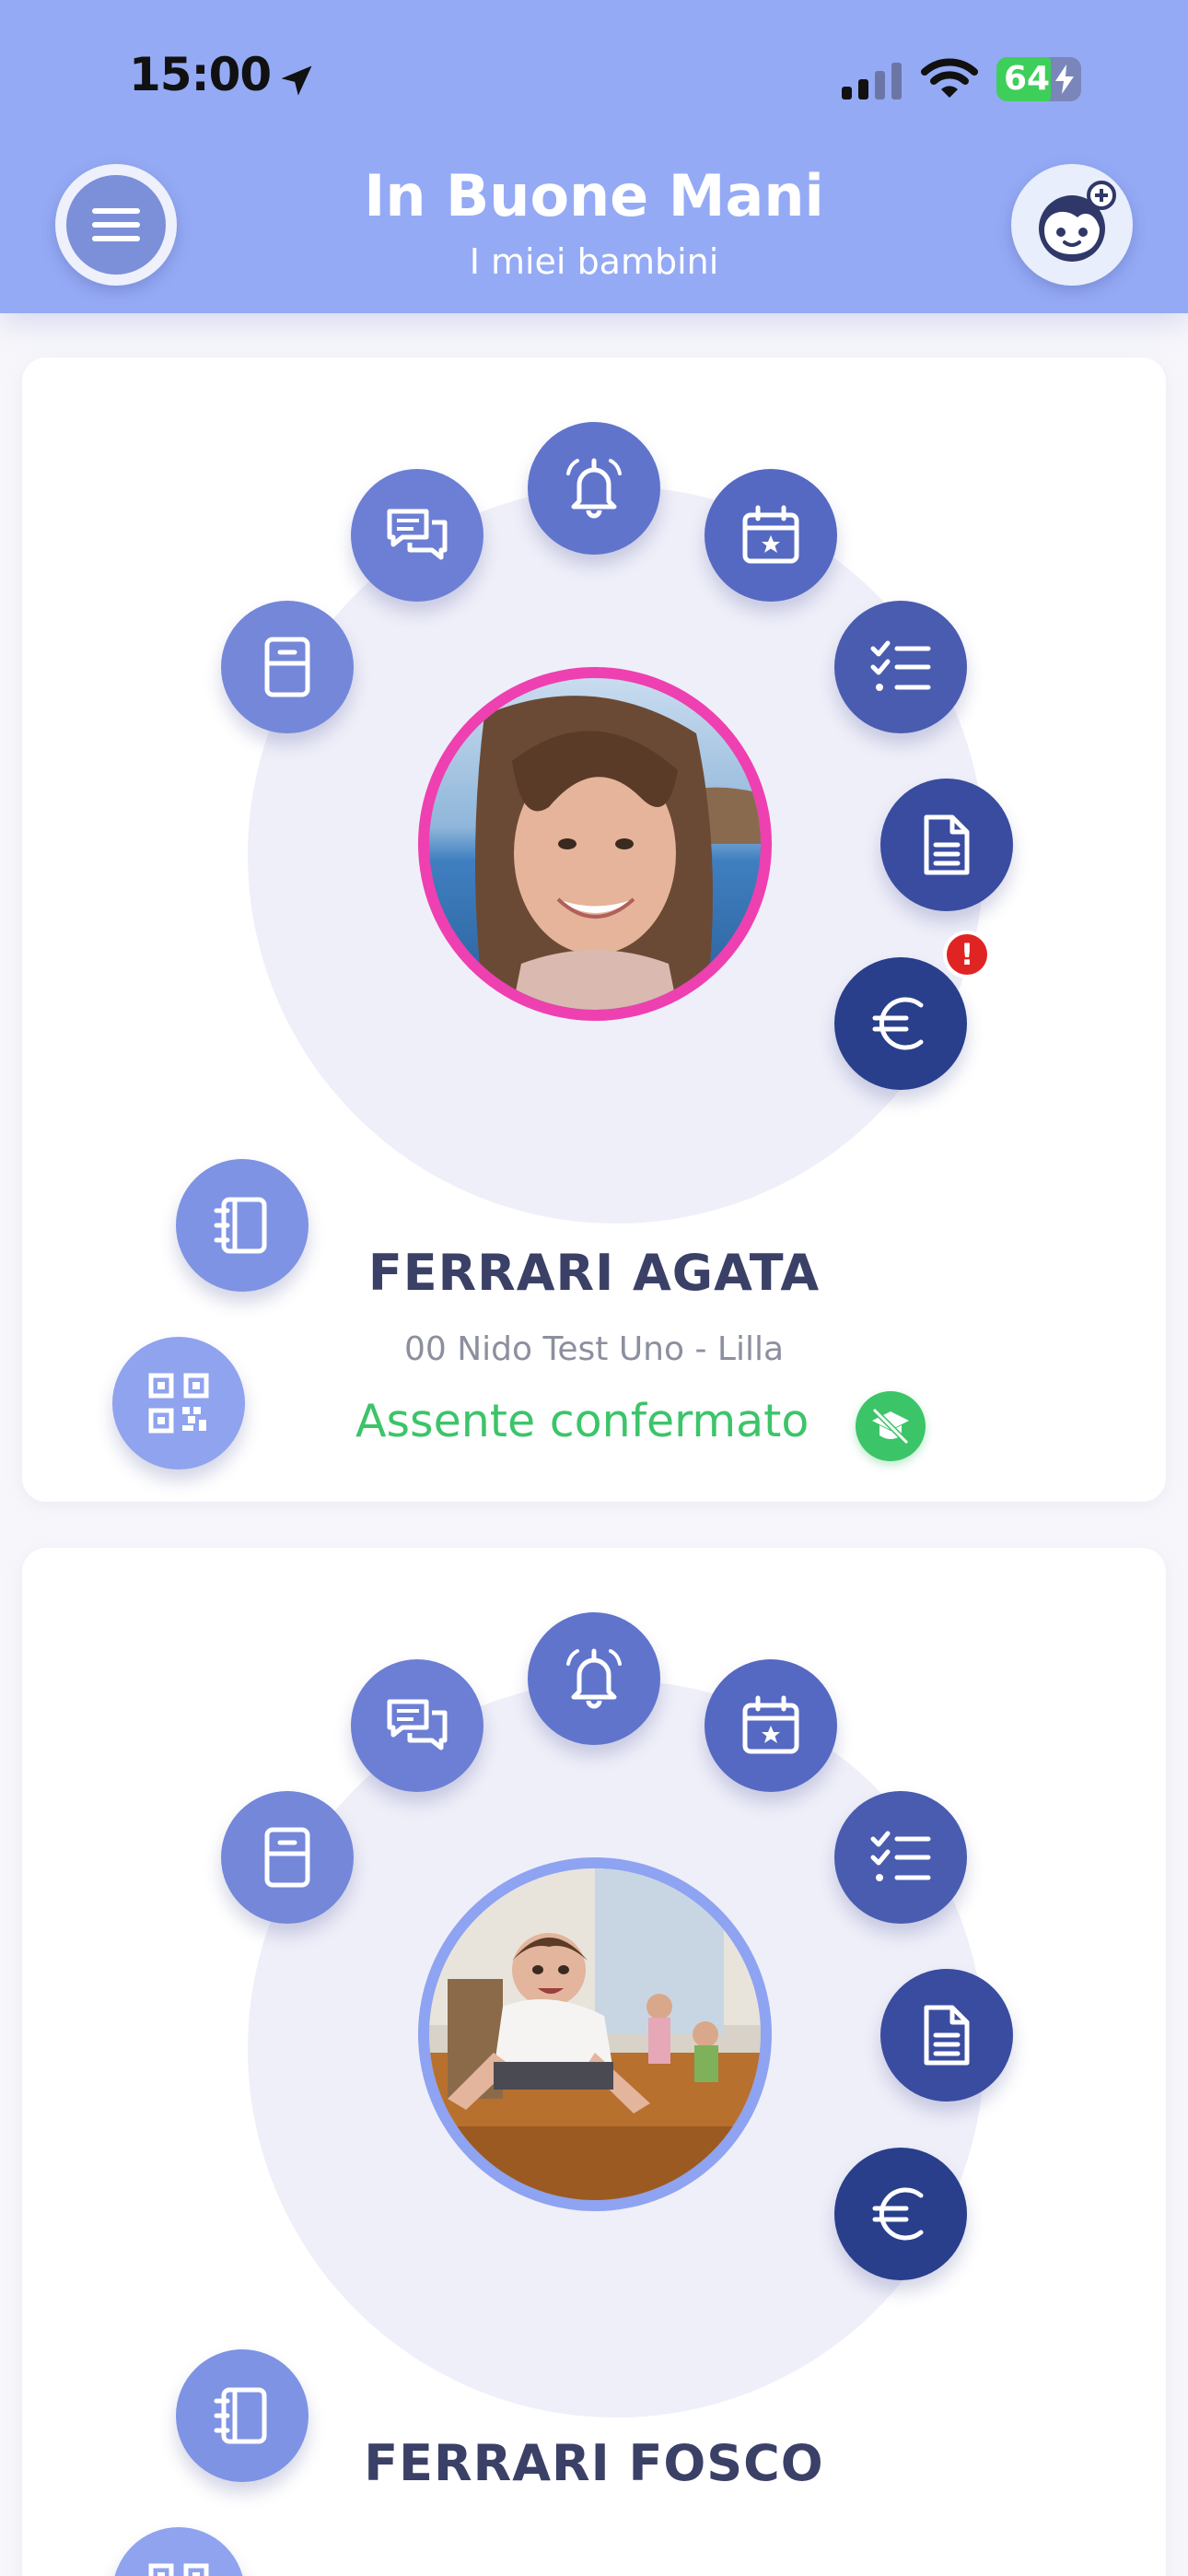 This screenshot has width=1188, height=2576. I want to click on child-name: FERRARI FOSCO, so click(594, 2463).